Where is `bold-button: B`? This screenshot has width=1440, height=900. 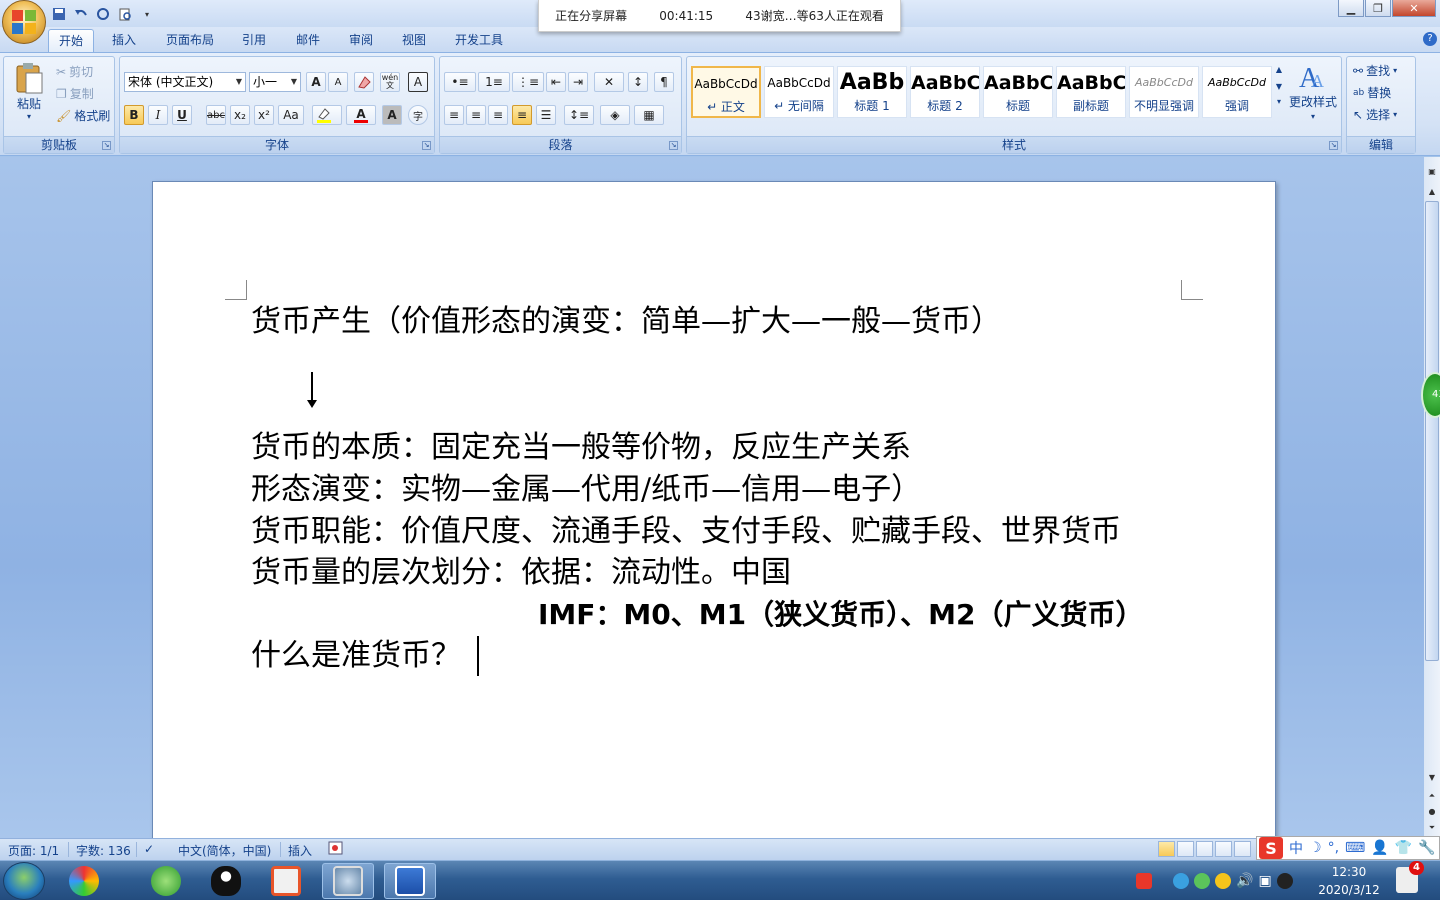 bold-button: B is located at coordinates (134, 115).